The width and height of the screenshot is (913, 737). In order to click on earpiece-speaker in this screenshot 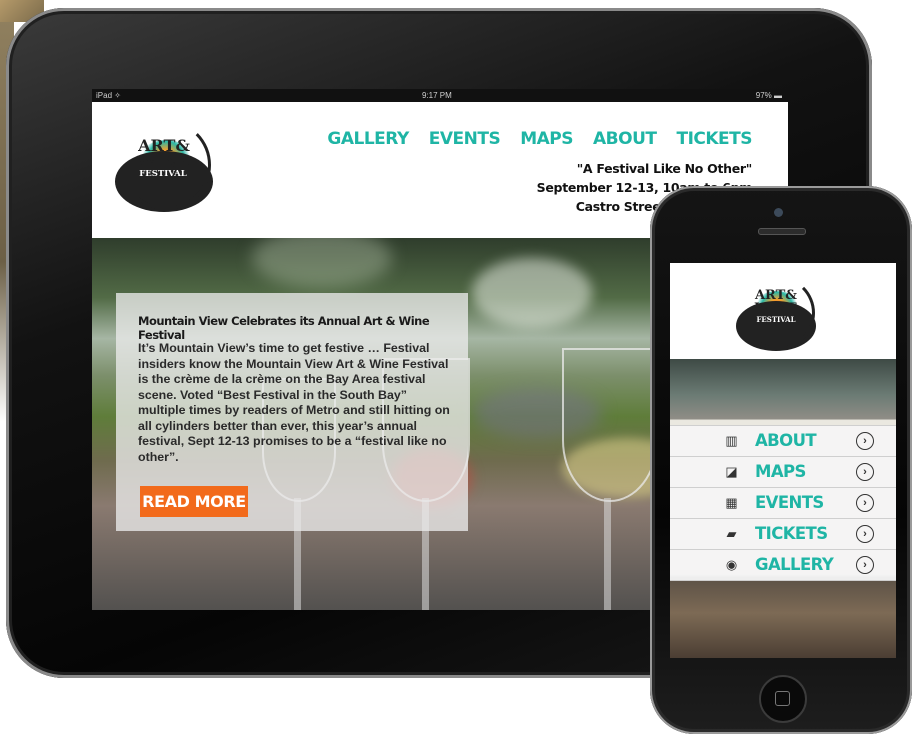, I will do `click(782, 231)`.